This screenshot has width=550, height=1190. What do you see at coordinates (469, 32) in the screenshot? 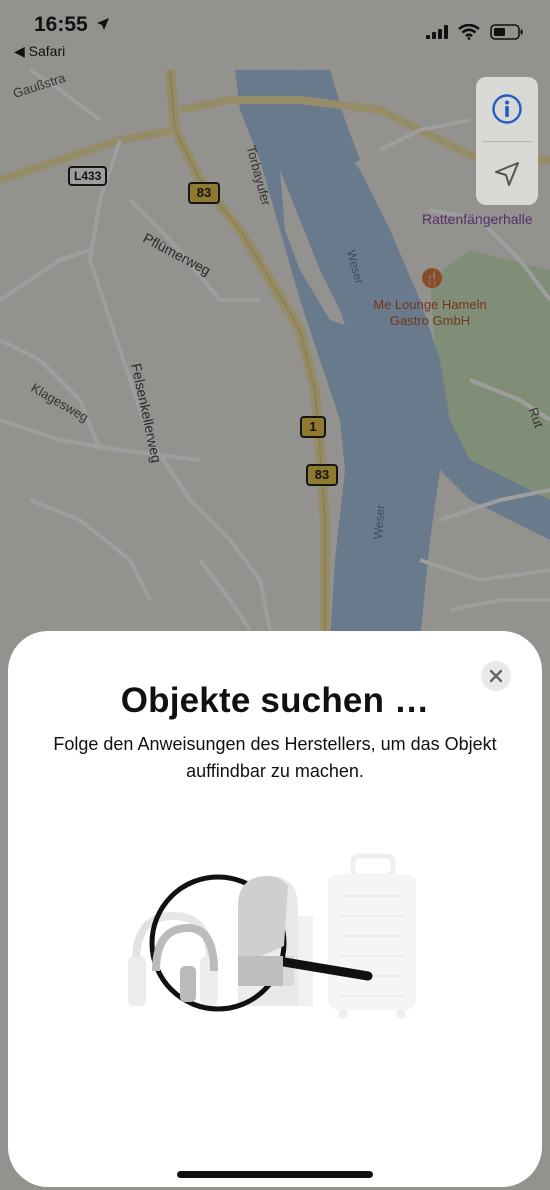
I see `wifi-icon` at bounding box center [469, 32].